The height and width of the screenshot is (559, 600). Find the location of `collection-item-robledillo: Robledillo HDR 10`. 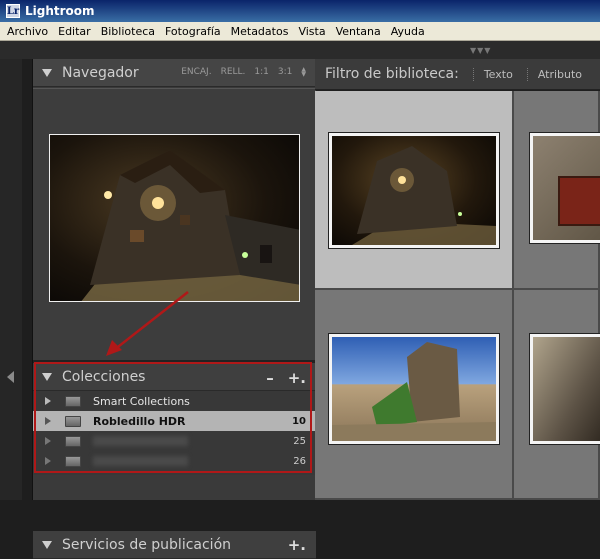

collection-item-robledillo: Robledillo HDR 10 is located at coordinates (174, 421).